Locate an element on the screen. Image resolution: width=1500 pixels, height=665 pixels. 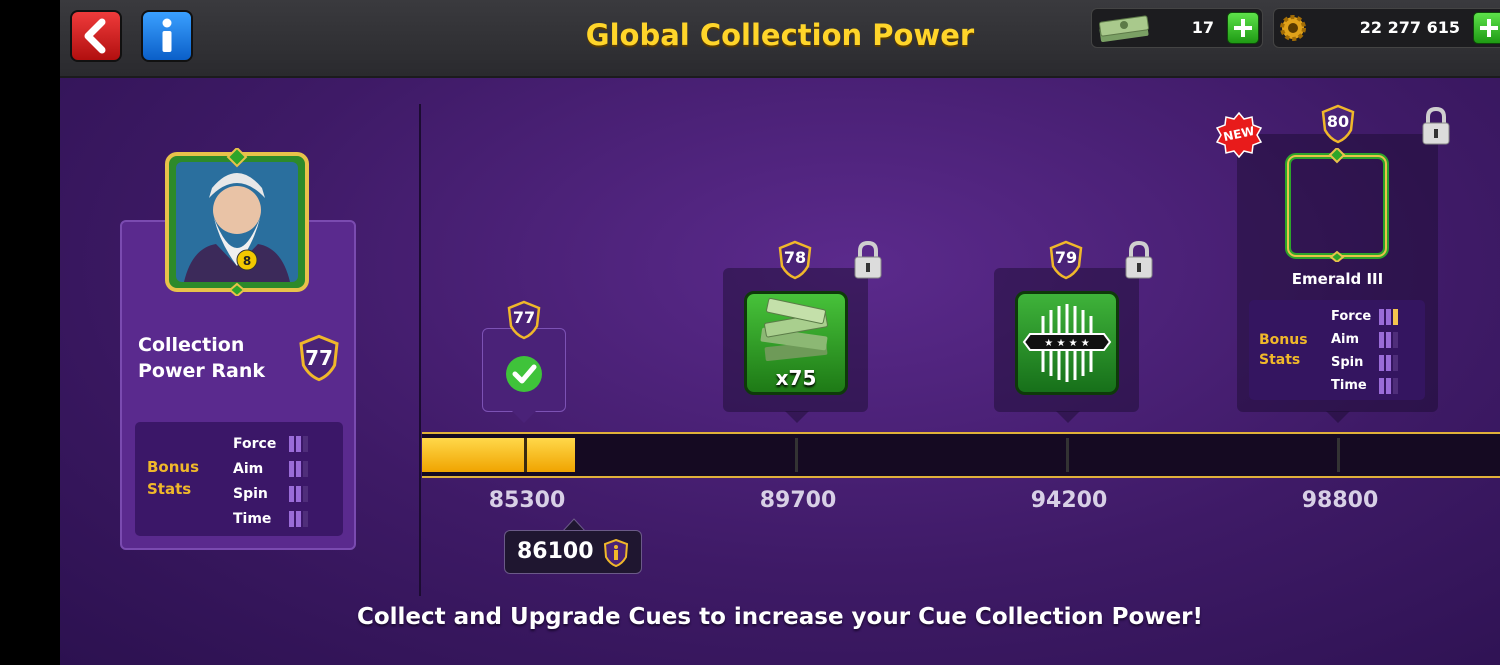
emerald-frame-icon is located at coordinates (1337, 205).